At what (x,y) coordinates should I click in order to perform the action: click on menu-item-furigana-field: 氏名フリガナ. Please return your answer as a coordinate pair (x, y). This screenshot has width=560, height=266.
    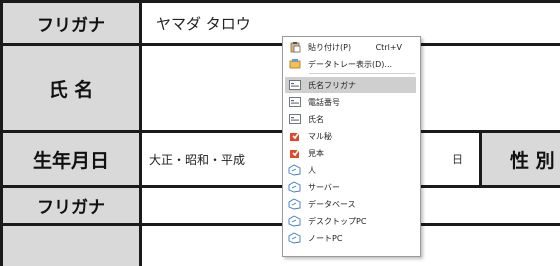
    Looking at the image, I should click on (350, 85).